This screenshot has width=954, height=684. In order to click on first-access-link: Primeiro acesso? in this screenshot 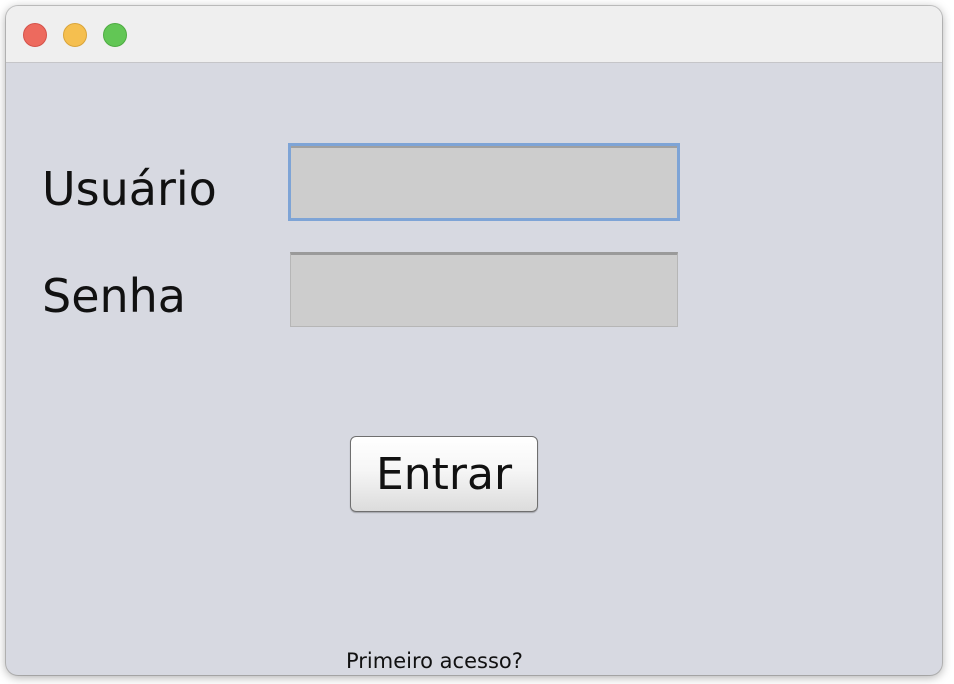, I will do `click(434, 661)`.